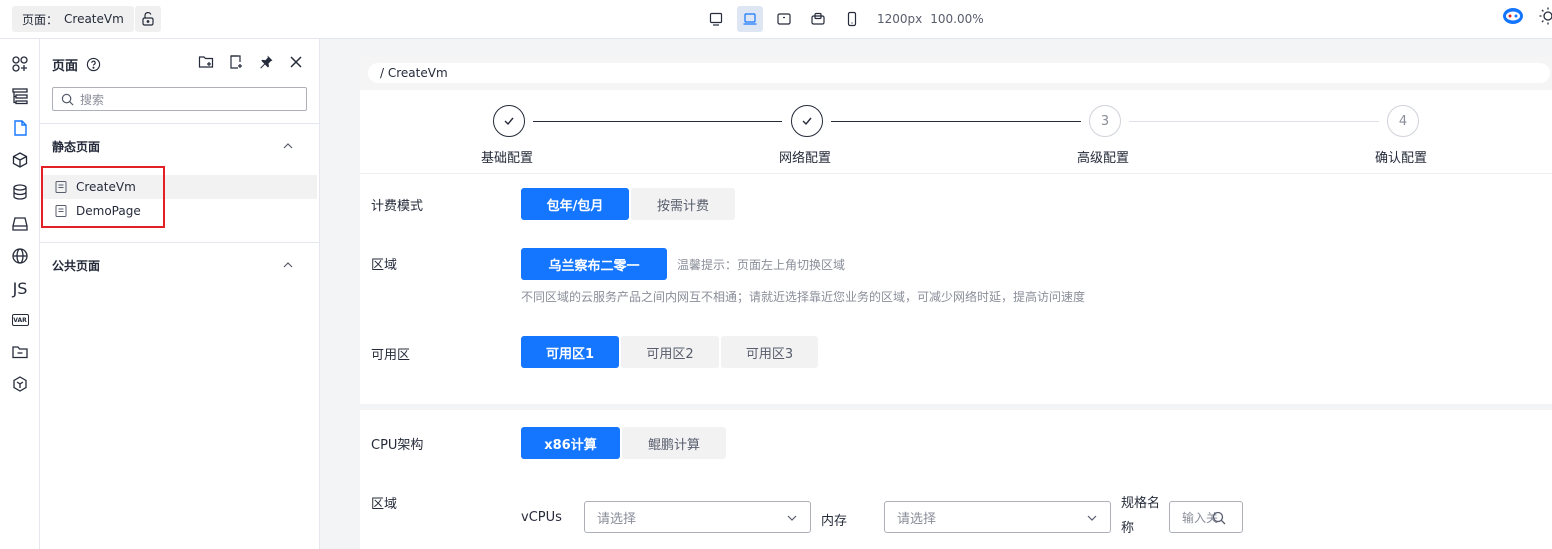 The image size is (1552, 549). Describe the element at coordinates (697, 517) in the screenshot. I see `vcpus-select: 请选择` at that location.